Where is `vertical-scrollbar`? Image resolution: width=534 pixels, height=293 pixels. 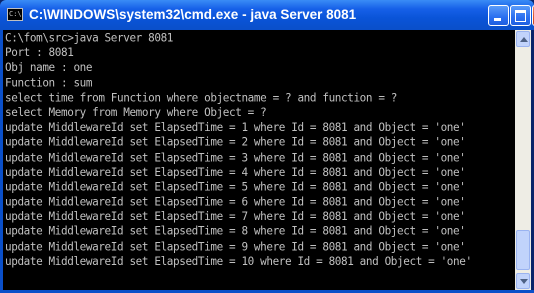
vertical-scrollbar is located at coordinates (523, 160).